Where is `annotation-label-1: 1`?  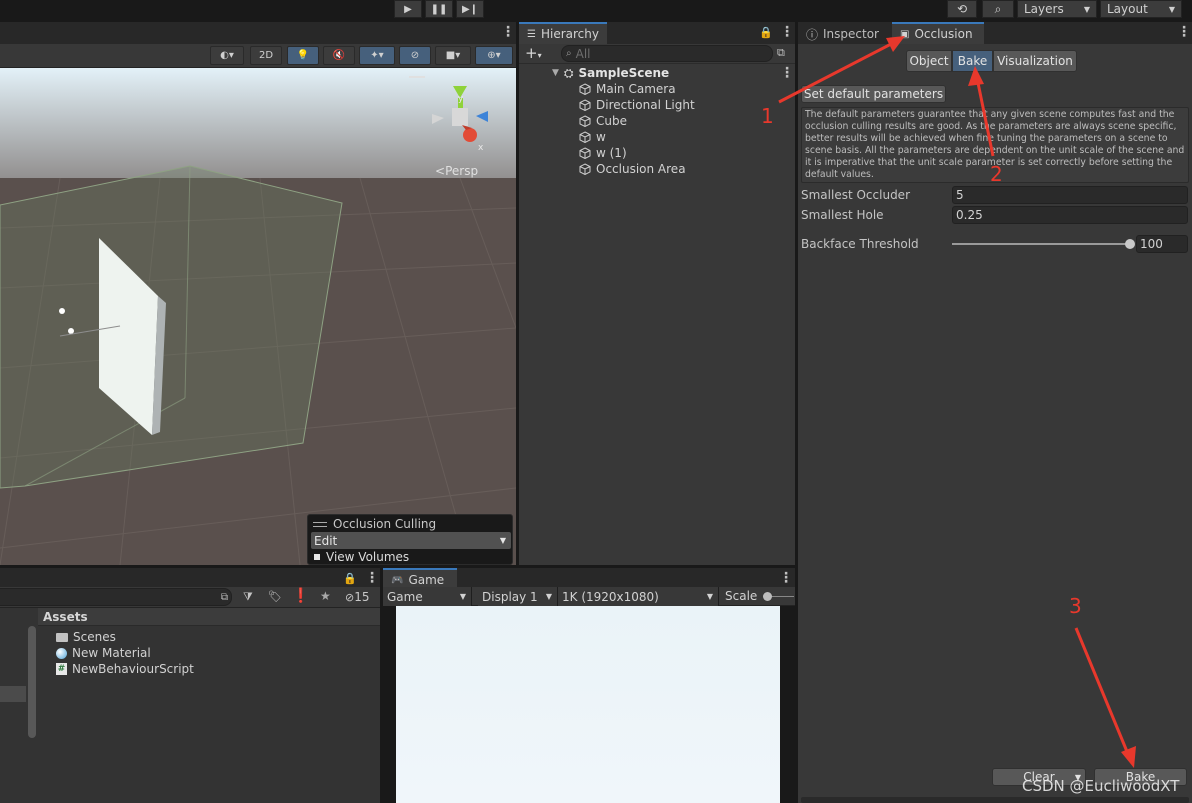 annotation-label-1: 1 is located at coordinates (767, 116).